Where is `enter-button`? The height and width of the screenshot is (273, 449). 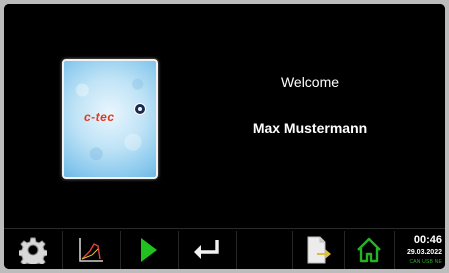 enter-button is located at coordinates (207, 250).